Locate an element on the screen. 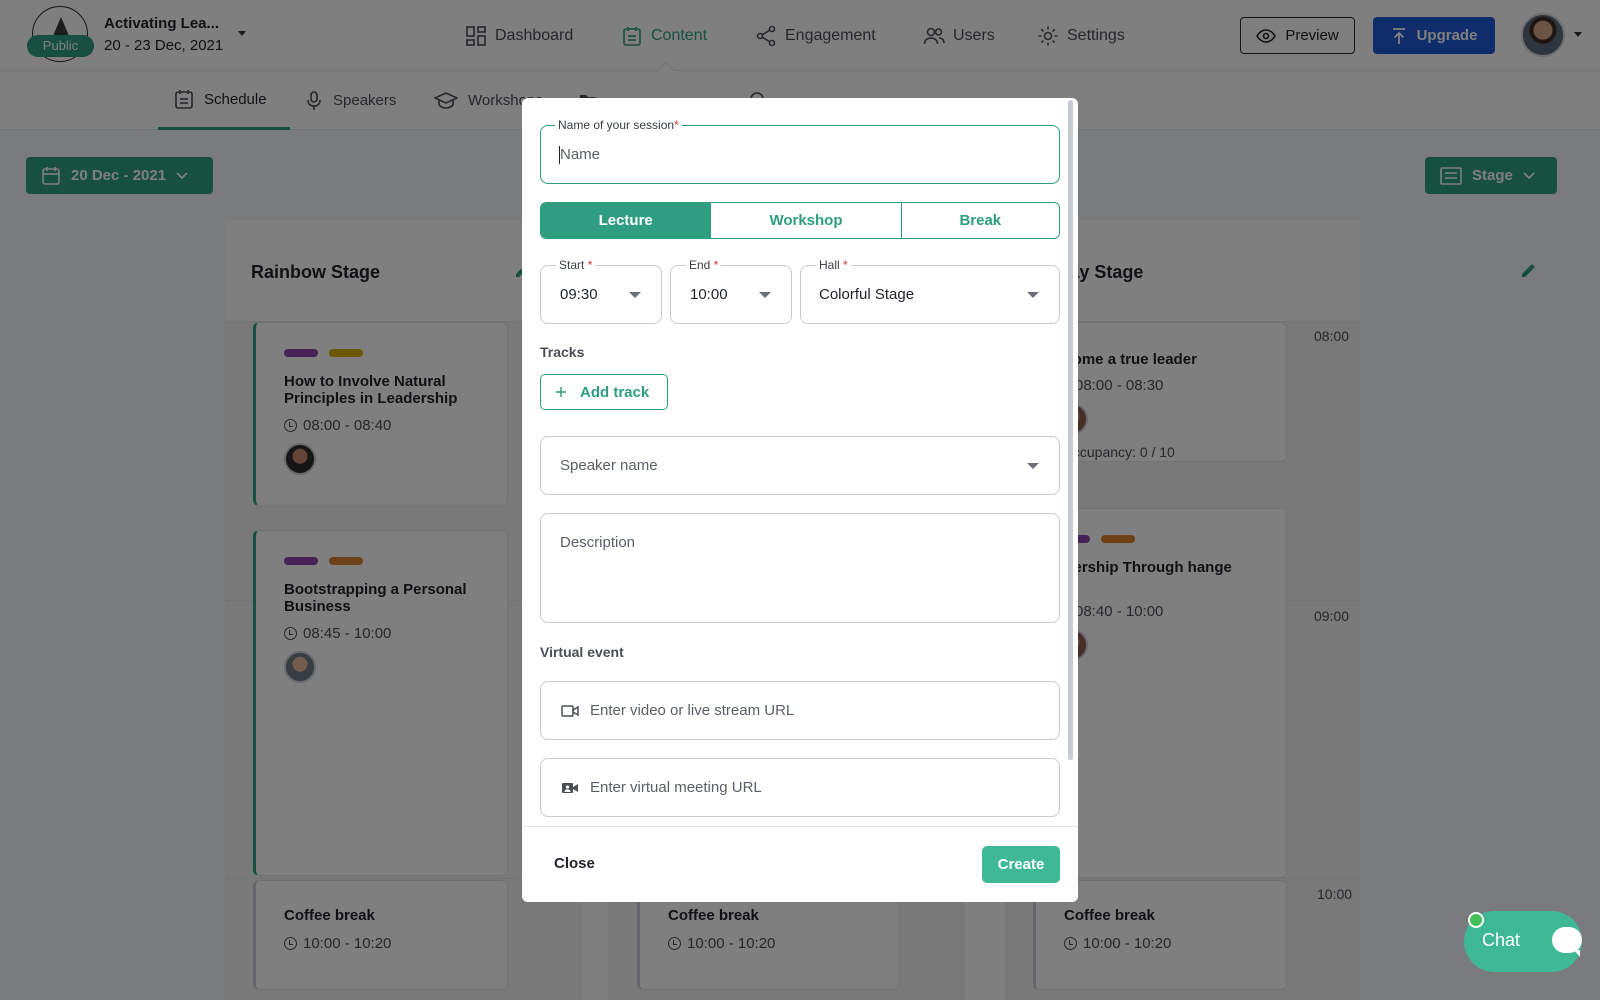 The height and width of the screenshot is (1000, 1600). end-legend: End * is located at coordinates (704, 265).